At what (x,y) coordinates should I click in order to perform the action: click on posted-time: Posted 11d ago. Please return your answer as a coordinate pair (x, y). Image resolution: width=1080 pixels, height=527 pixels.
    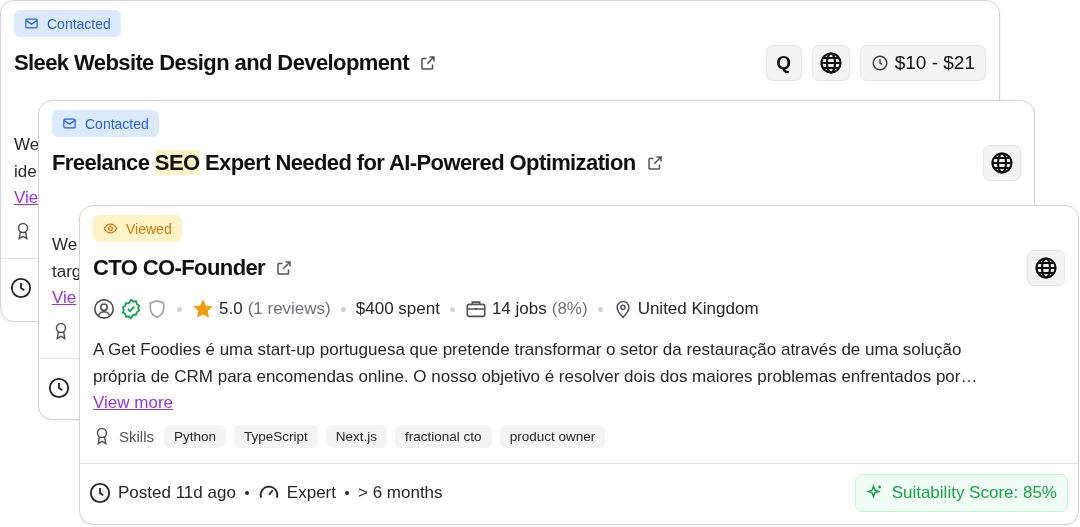
    Looking at the image, I should click on (177, 493).